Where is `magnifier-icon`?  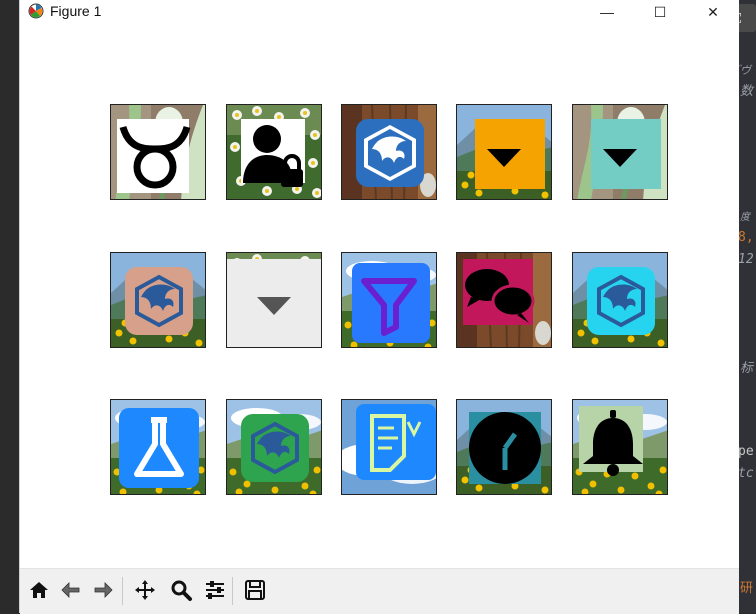
magnifier-icon is located at coordinates (181, 590).